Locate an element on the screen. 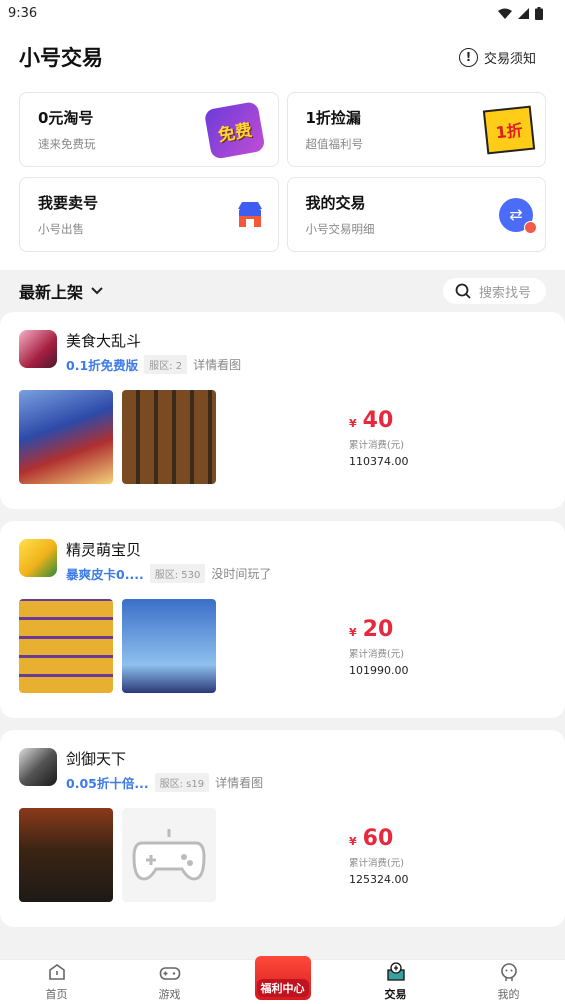 Image resolution: width=565 pixels, height=1004 pixels. card-discount-accounts: 1折捡漏 超值福利号 1折 is located at coordinates (416, 129).